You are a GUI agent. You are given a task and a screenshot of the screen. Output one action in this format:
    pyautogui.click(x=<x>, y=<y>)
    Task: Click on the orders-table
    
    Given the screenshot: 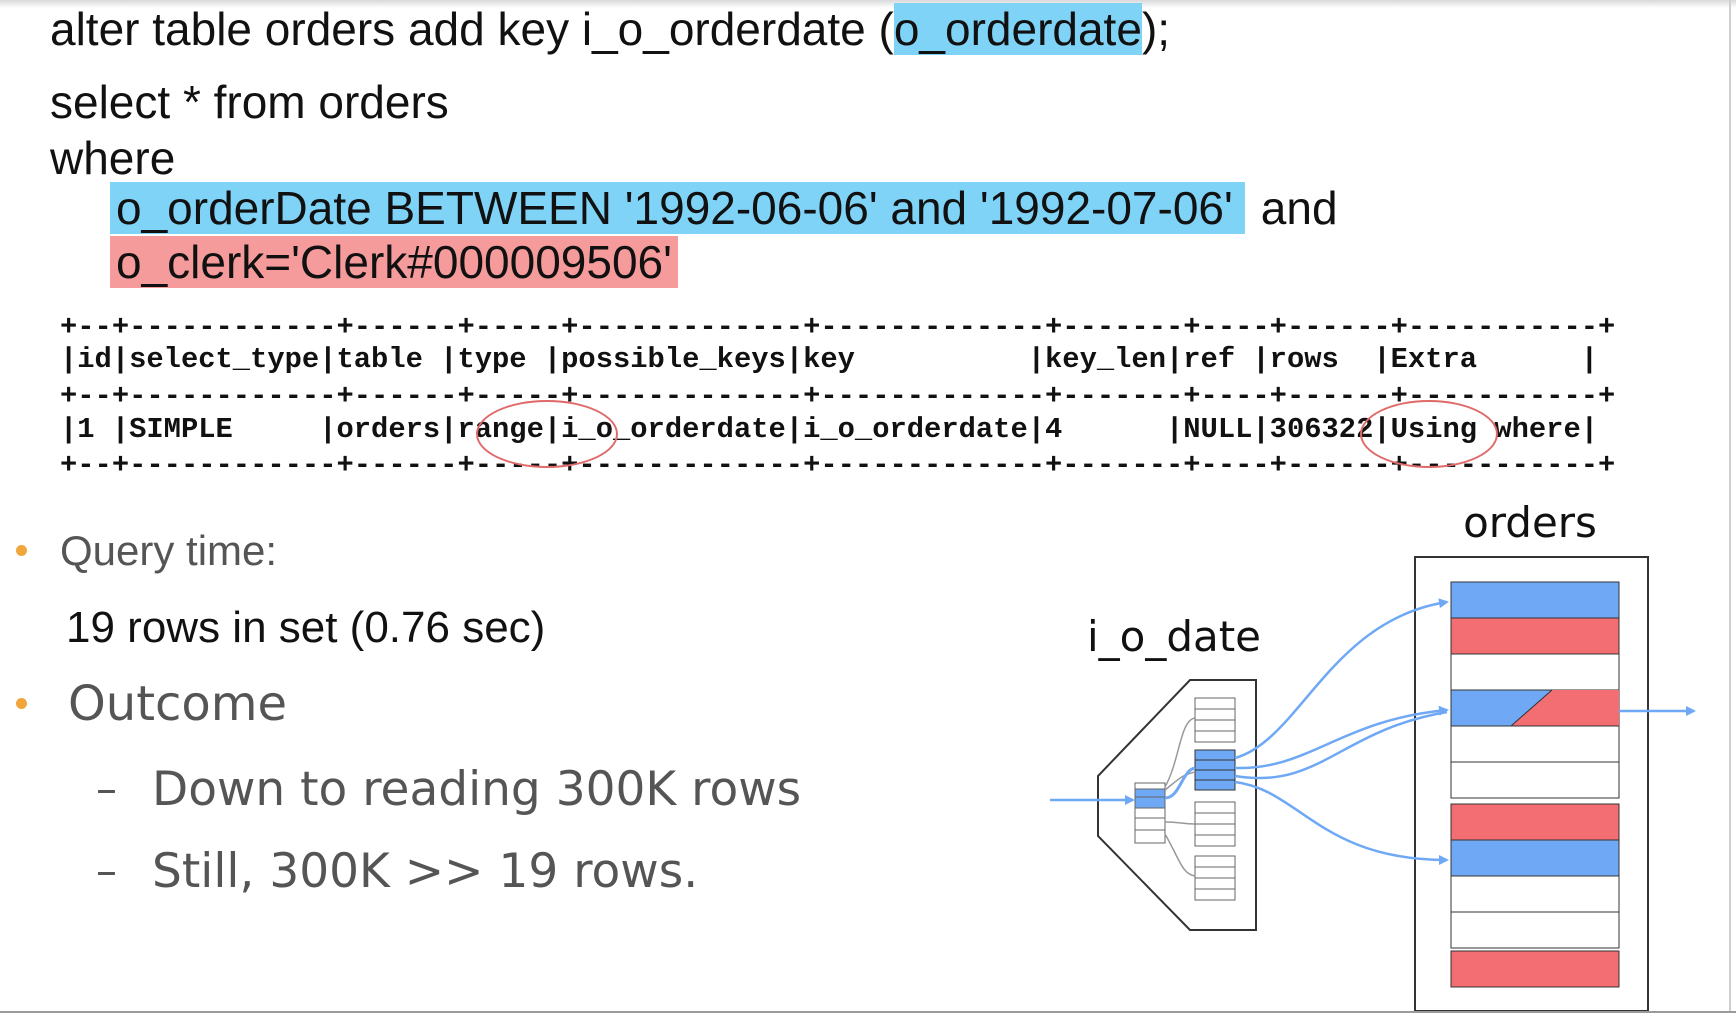 What is the action you would take?
    pyautogui.click(x=1531, y=784)
    